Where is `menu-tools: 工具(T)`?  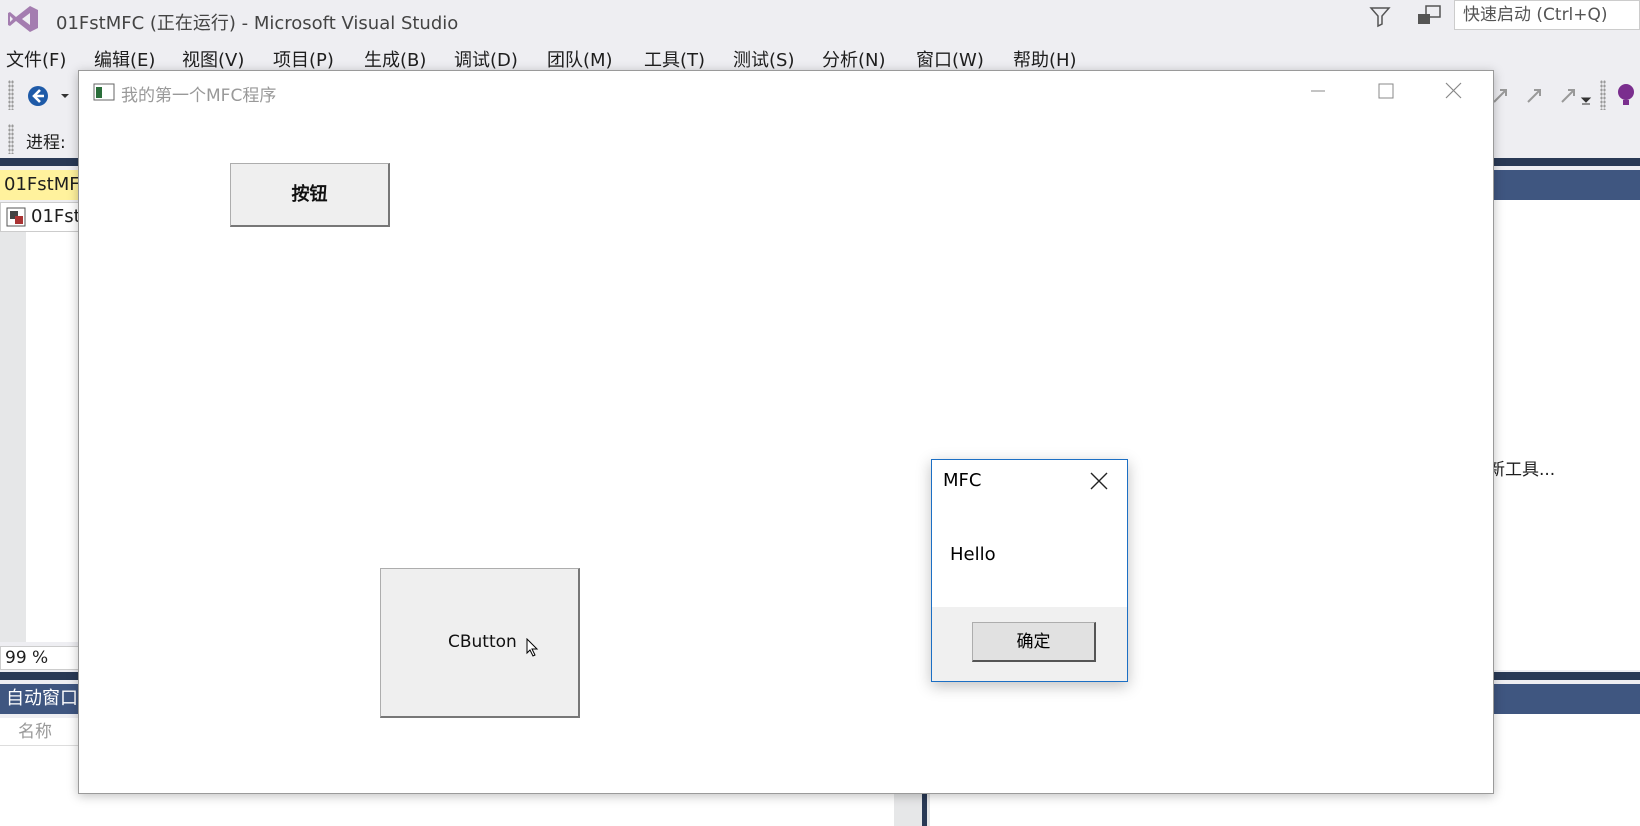 menu-tools: 工具(T) is located at coordinates (674, 59).